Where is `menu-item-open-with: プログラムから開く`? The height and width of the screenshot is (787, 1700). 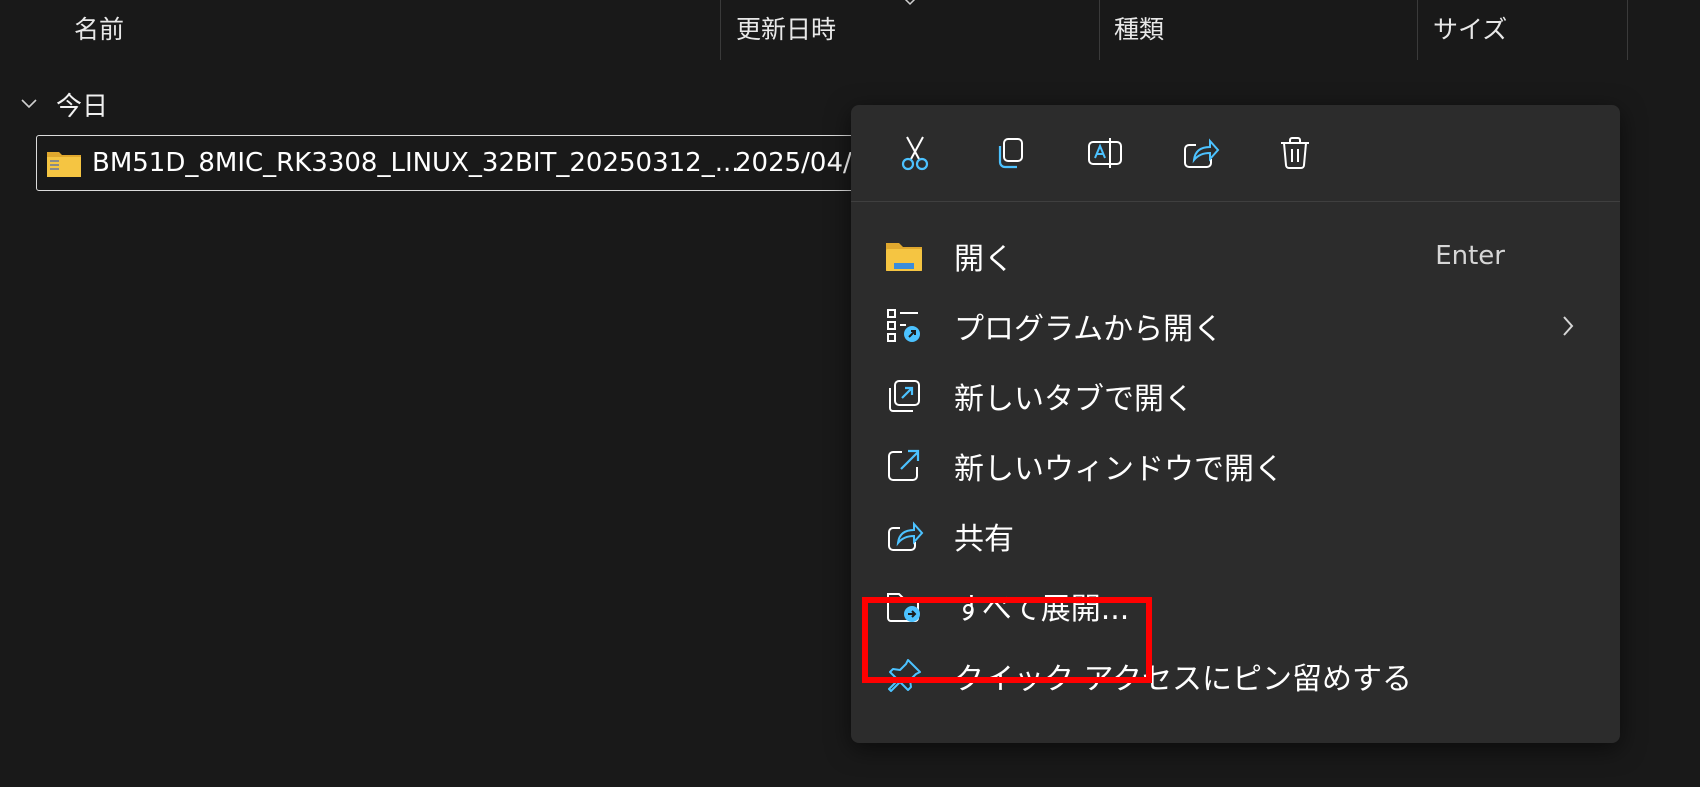
menu-item-open-with: プログラムから開く is located at coordinates (1235, 326).